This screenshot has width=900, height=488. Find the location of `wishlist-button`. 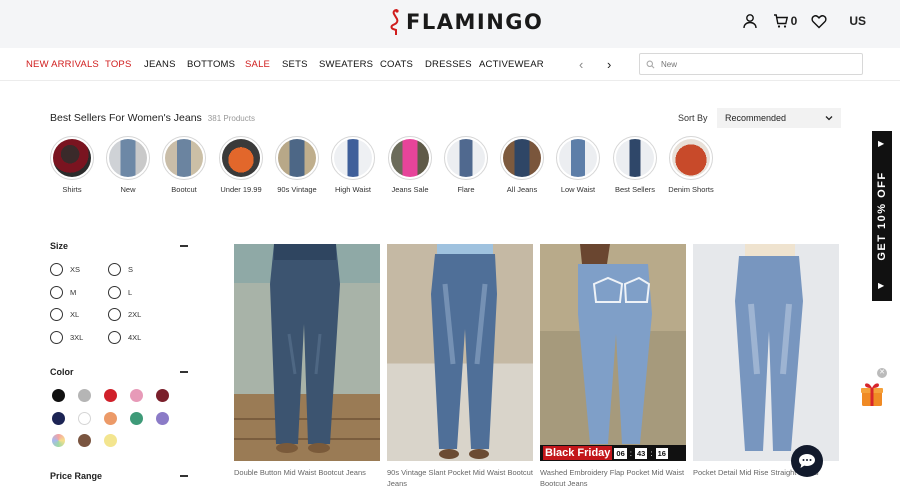

wishlist-button is located at coordinates (819, 21).